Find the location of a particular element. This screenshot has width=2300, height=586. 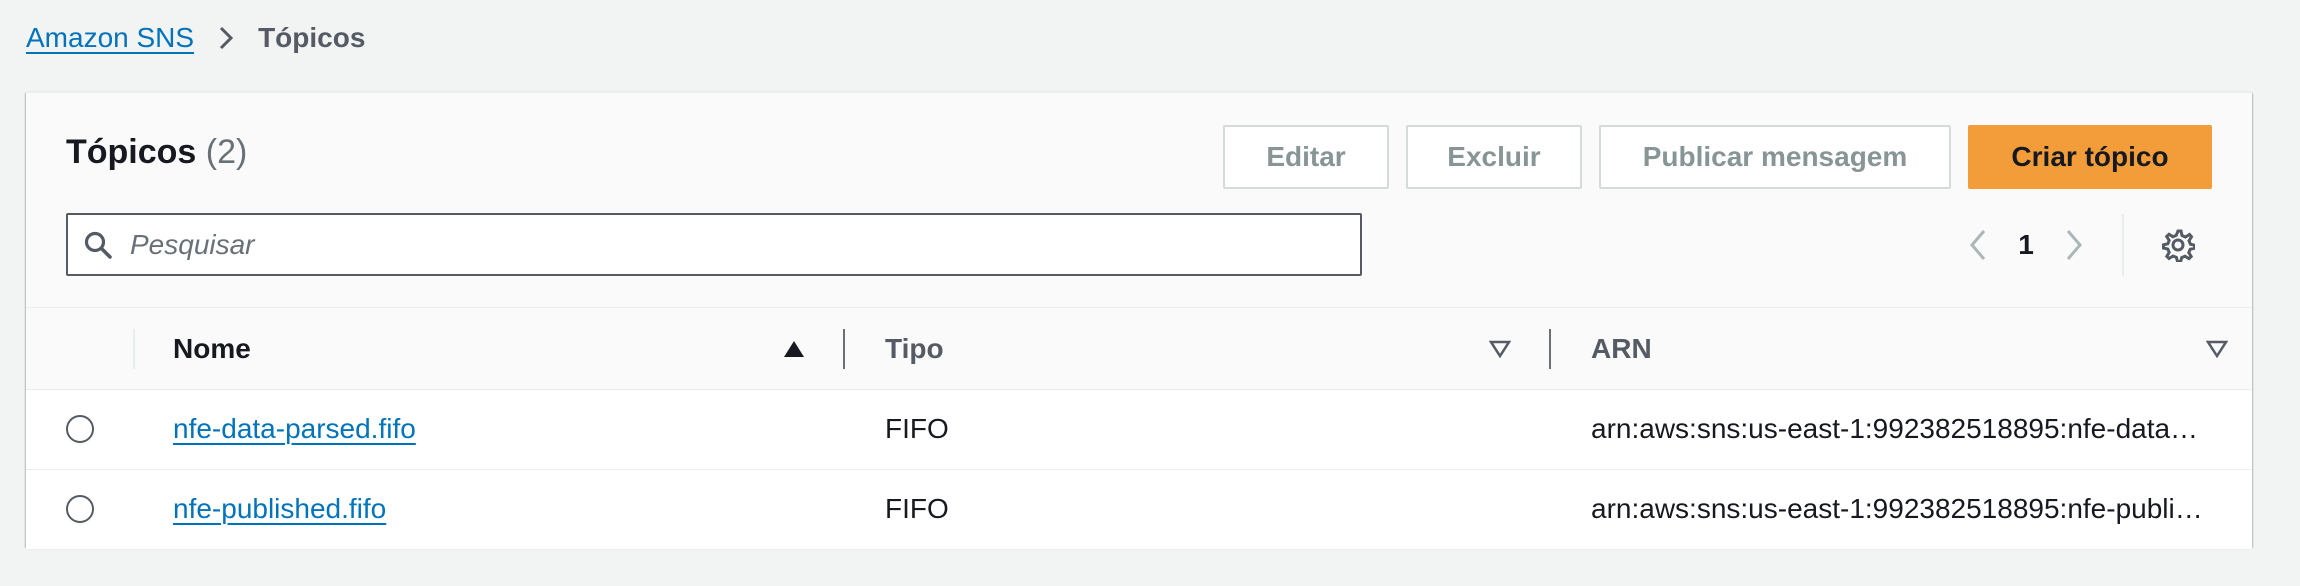

arn-column-header: ARN is located at coordinates (1901, 349).